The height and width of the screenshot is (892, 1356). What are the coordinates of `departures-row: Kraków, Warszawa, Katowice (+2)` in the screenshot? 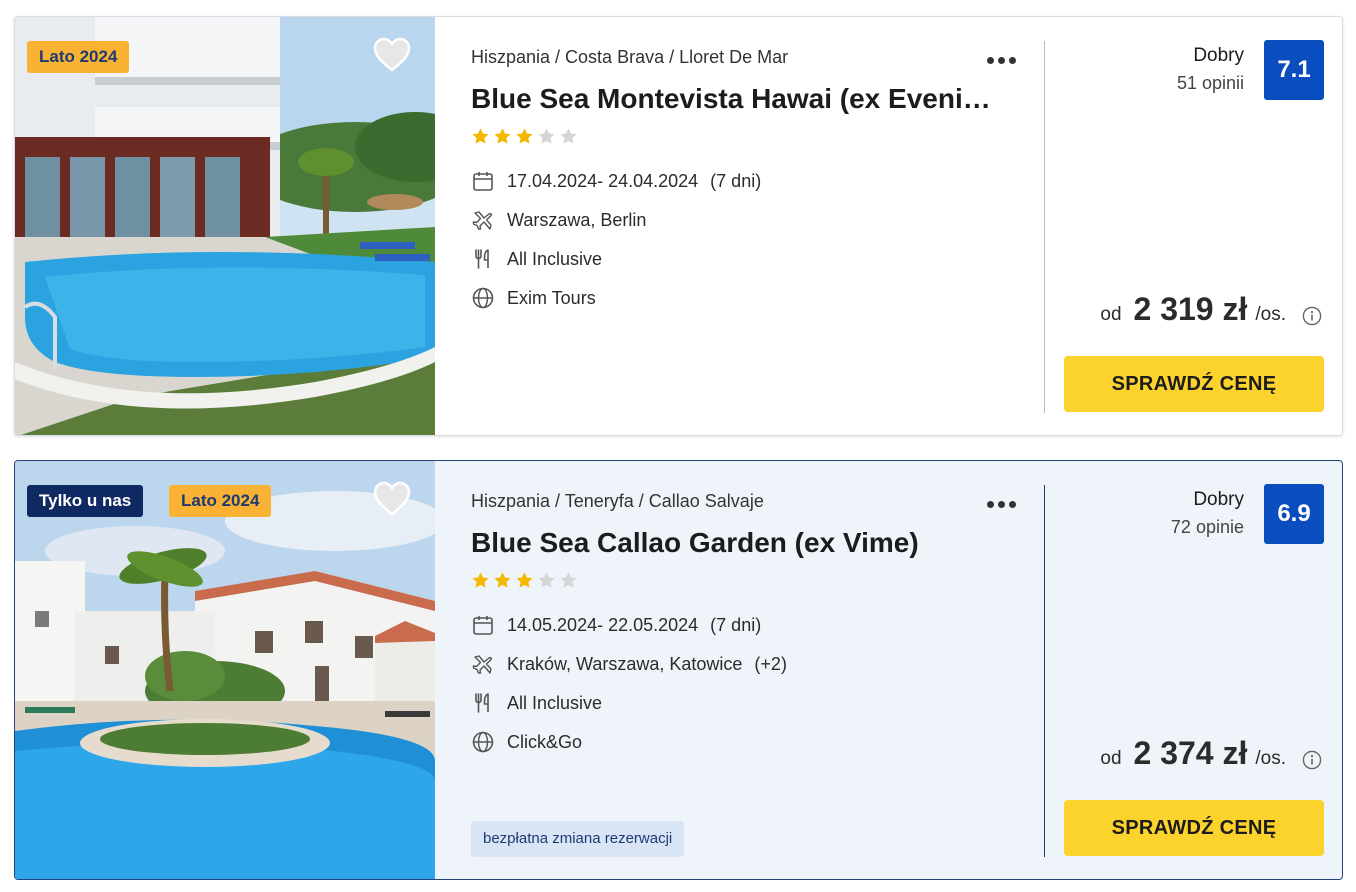 It's located at (629, 664).